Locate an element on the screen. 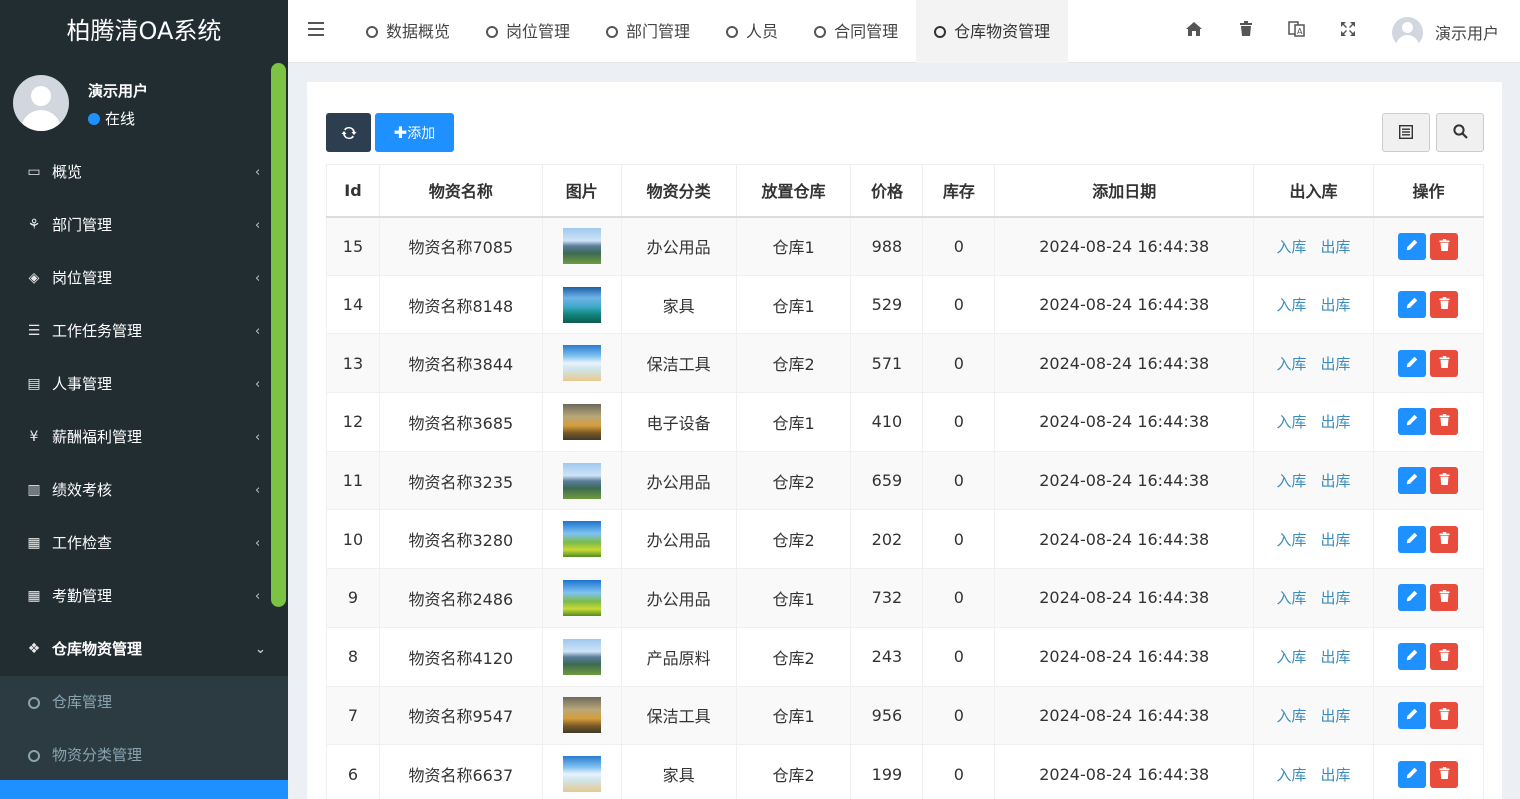 The image size is (1520, 799). sidebar-item-1: ⚘ 部门管理 ‹ is located at coordinates (144, 225).